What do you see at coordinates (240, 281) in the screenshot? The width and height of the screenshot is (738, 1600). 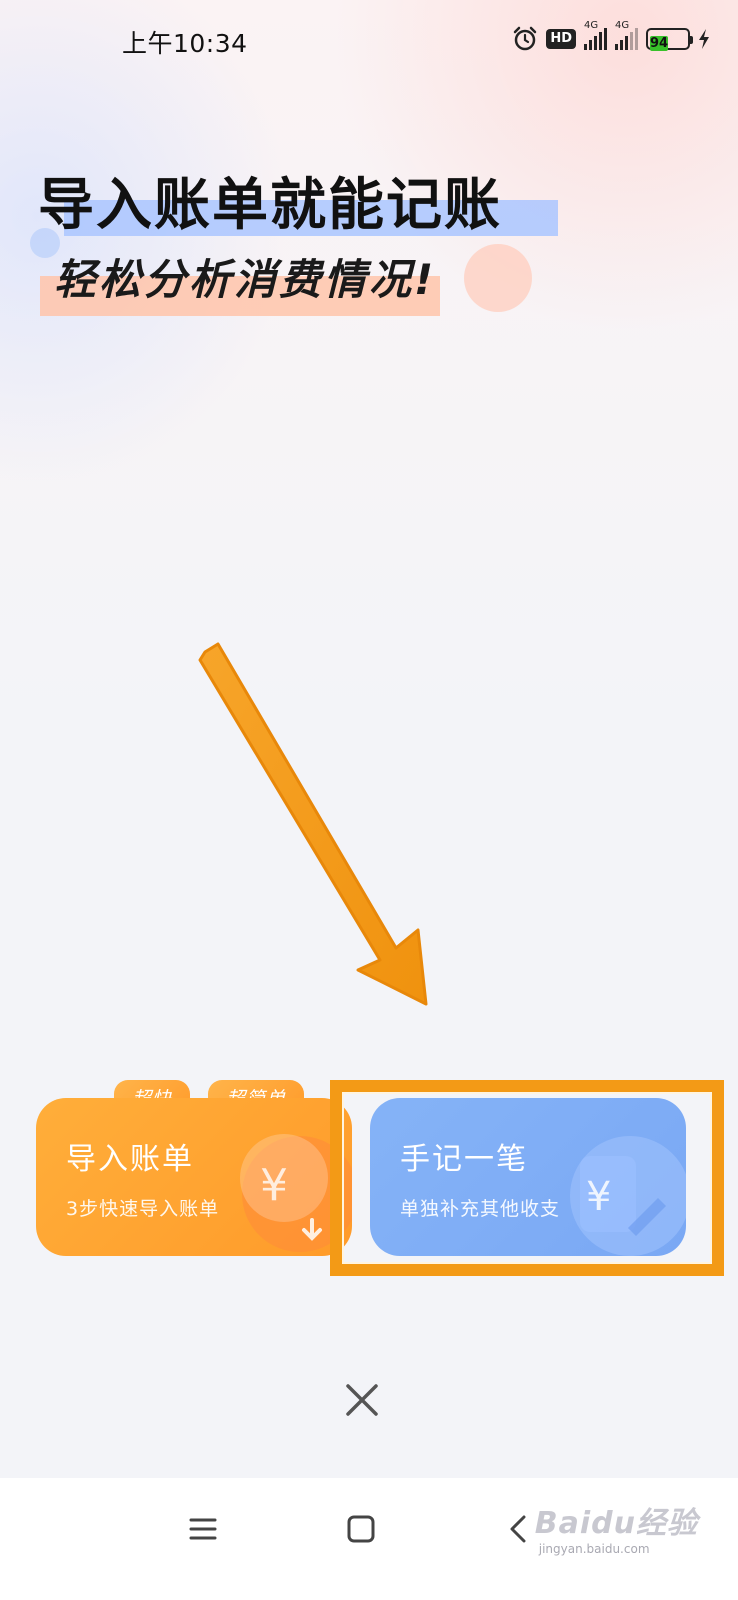 I see `headline-secondary: 轻松分析消费情况!` at bounding box center [240, 281].